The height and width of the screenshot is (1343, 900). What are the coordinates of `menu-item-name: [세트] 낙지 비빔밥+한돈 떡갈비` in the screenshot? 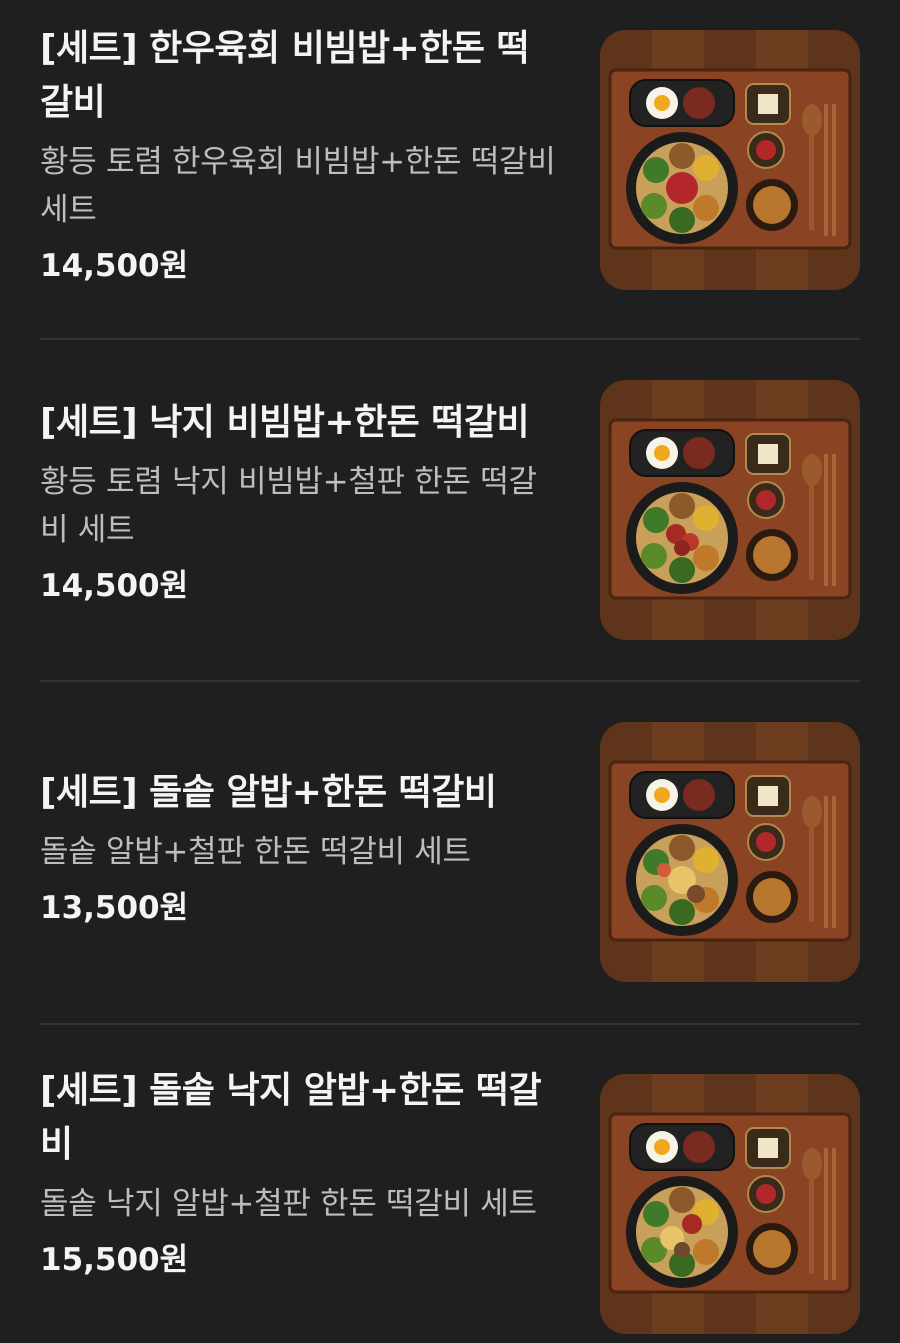 It's located at (285, 422).